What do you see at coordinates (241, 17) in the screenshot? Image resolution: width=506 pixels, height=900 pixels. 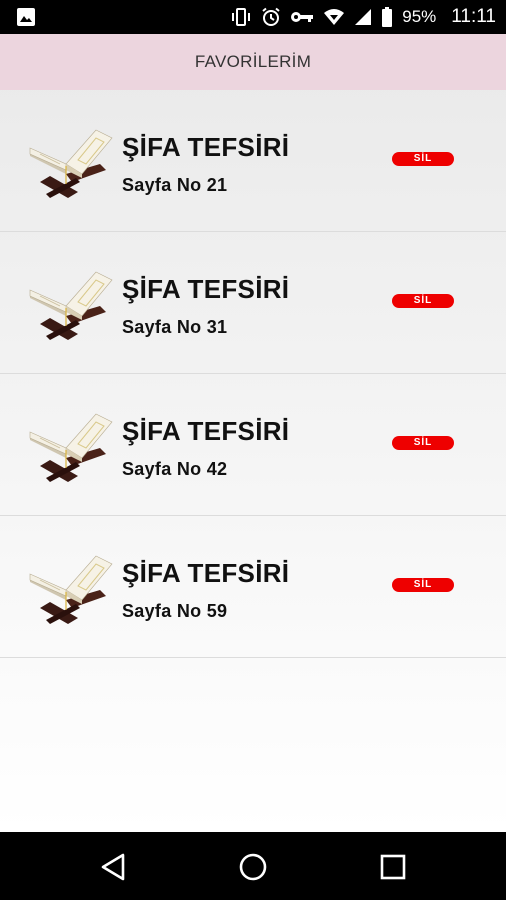 I see `vibrate-icon` at bounding box center [241, 17].